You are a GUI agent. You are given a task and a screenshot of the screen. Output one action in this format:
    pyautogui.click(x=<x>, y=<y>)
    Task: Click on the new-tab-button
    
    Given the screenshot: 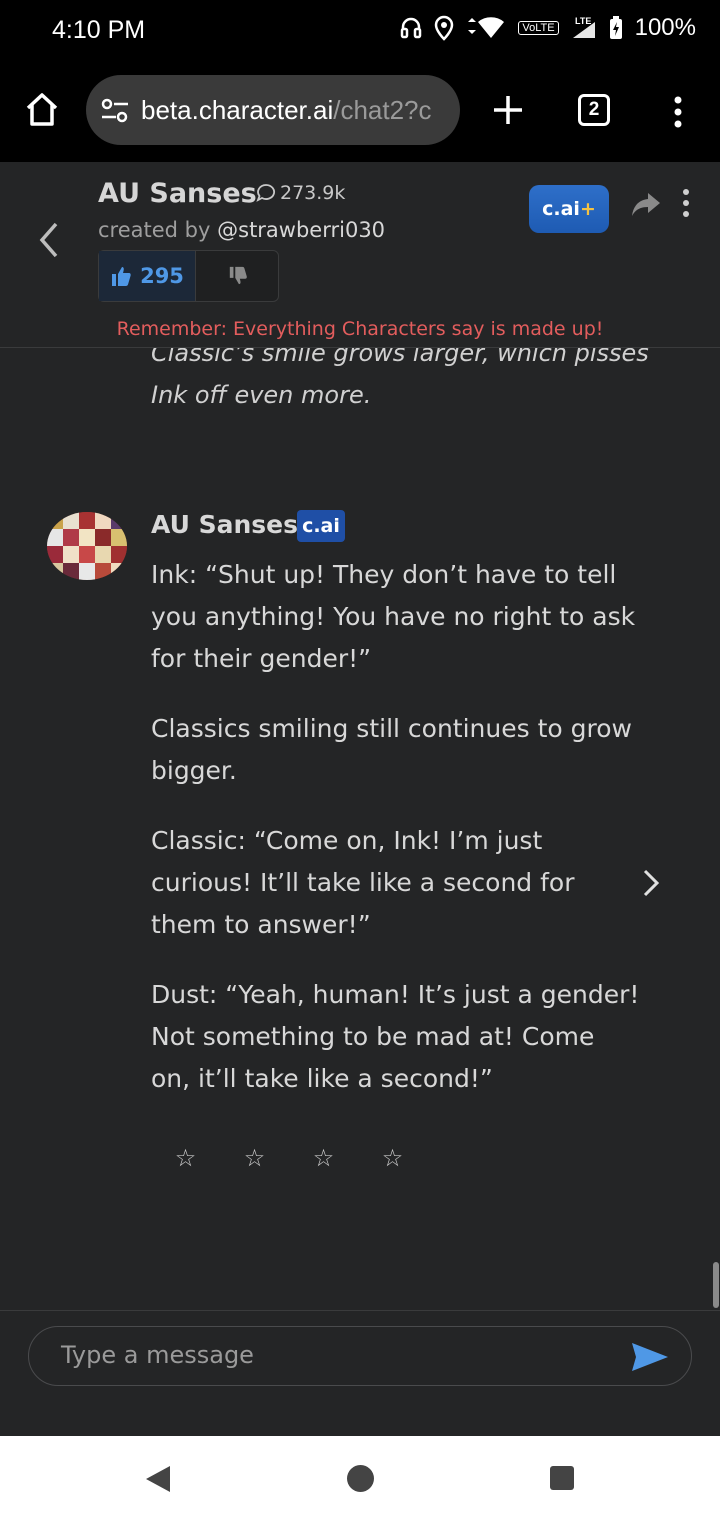 What is the action you would take?
    pyautogui.click(x=508, y=110)
    